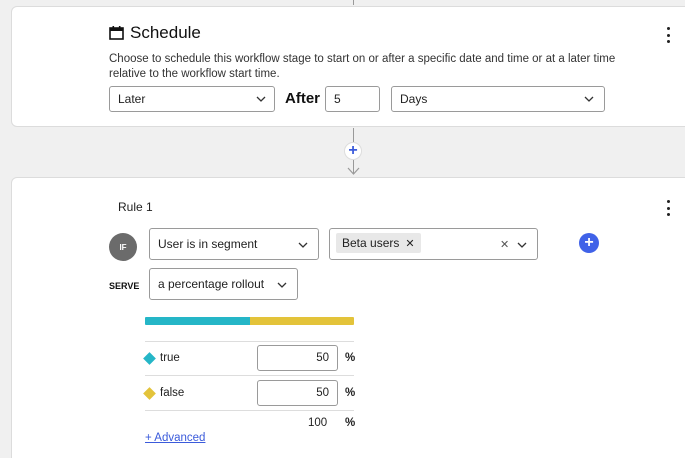  What do you see at coordinates (318, 423) in the screenshot?
I see `total-percent: 100` at bounding box center [318, 423].